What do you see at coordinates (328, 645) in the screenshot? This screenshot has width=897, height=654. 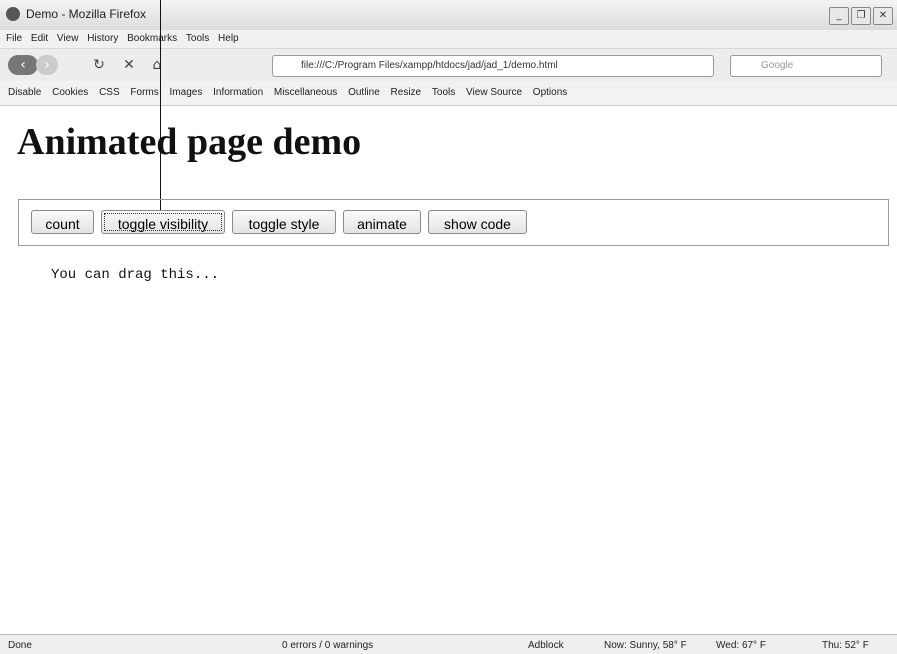 I see `error-count: 0 errors / 0 warnings` at bounding box center [328, 645].